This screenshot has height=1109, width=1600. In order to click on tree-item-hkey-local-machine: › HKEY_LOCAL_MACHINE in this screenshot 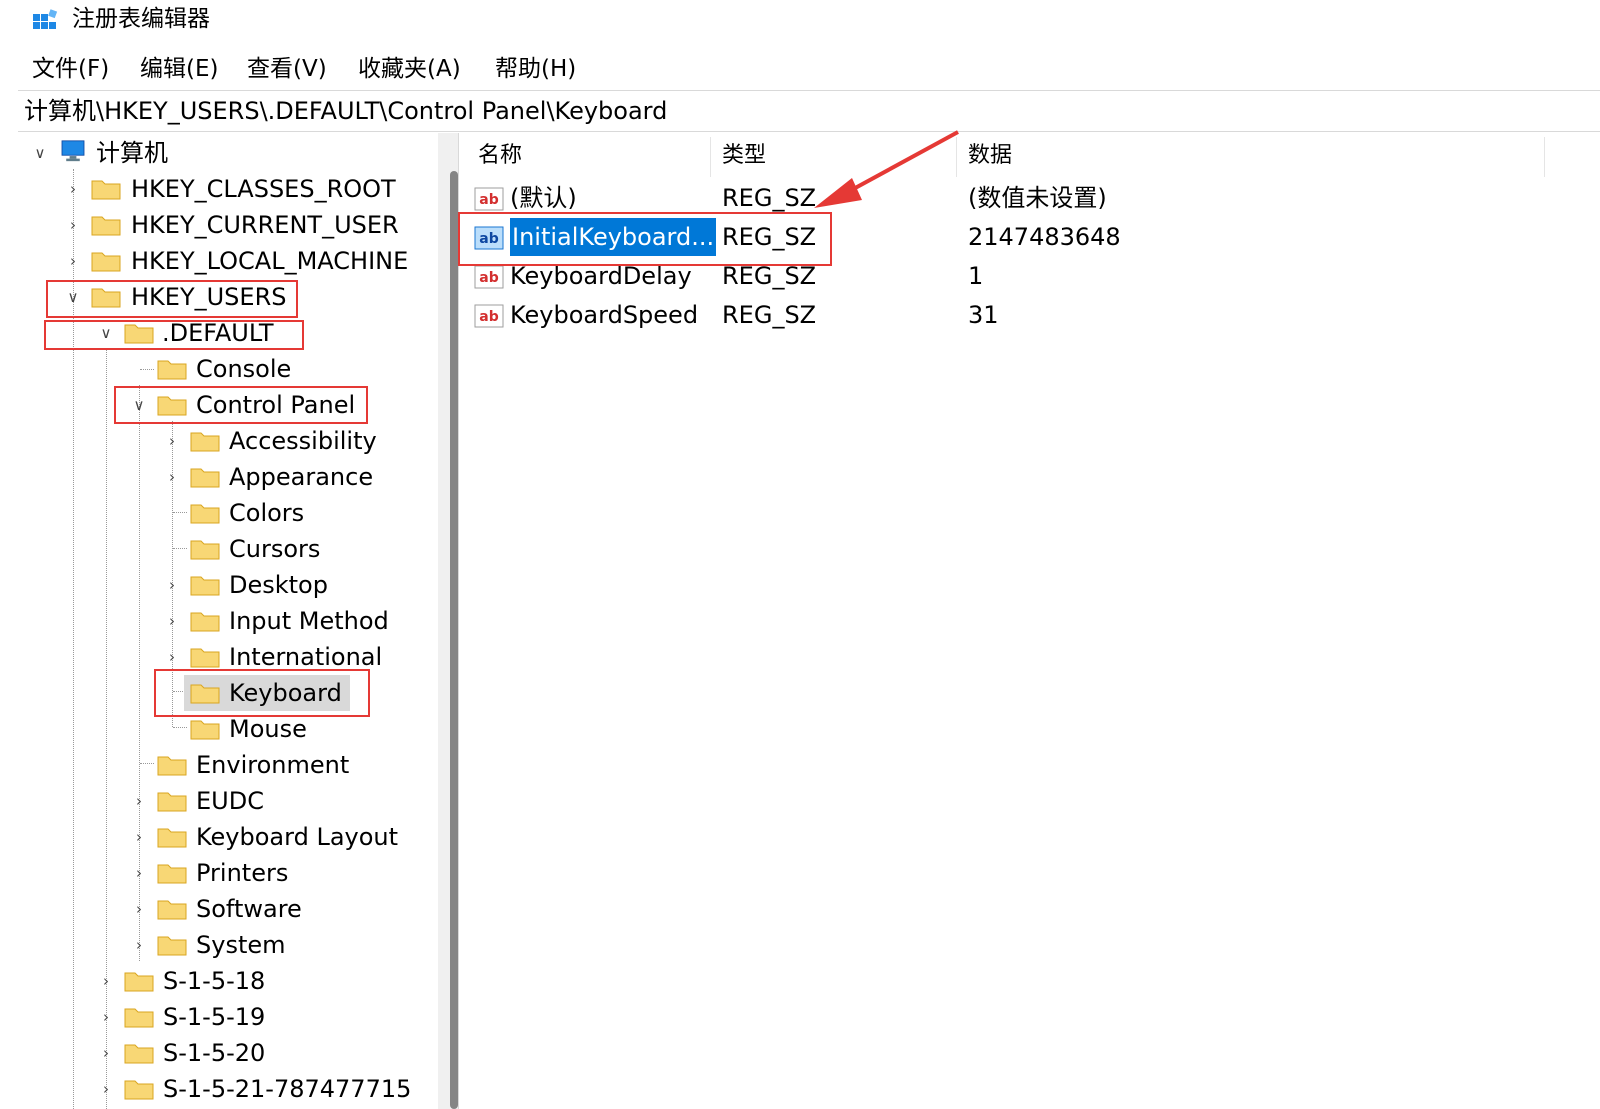, I will do `click(228, 261)`.